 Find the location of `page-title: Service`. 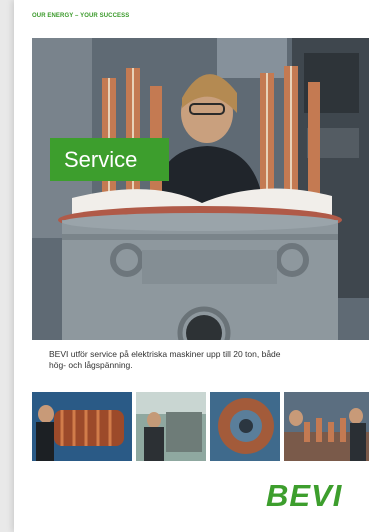

page-title: Service is located at coordinates (101, 159).